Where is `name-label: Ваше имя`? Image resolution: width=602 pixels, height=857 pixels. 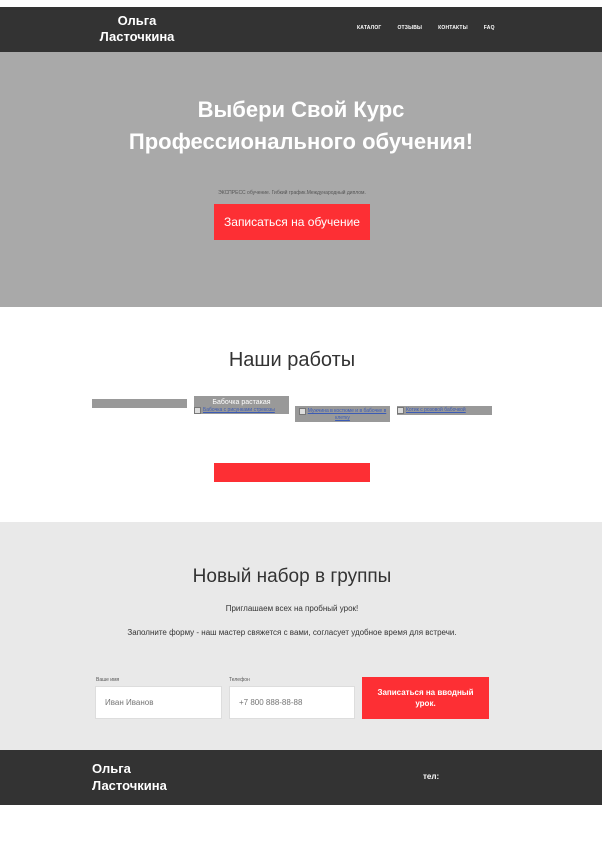 name-label: Ваше имя is located at coordinates (108, 680).